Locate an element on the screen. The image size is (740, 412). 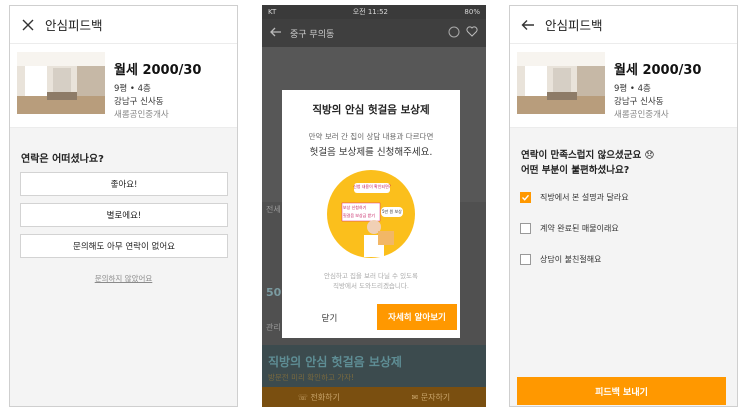
compensation-illustration: 신청 내용이 확인되면? 보상 신청하기 헛걸음 보상금 받기 5만 원 보상 is located at coordinates (371, 214).